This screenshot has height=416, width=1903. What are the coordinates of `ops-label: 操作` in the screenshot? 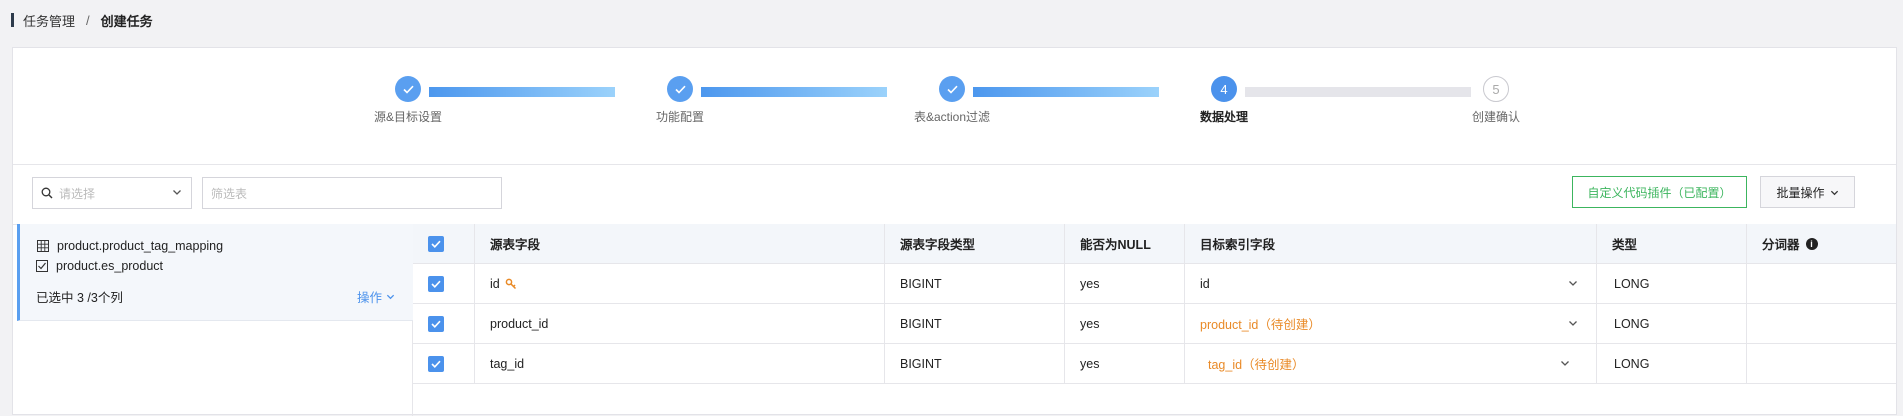 It's located at (369, 298).